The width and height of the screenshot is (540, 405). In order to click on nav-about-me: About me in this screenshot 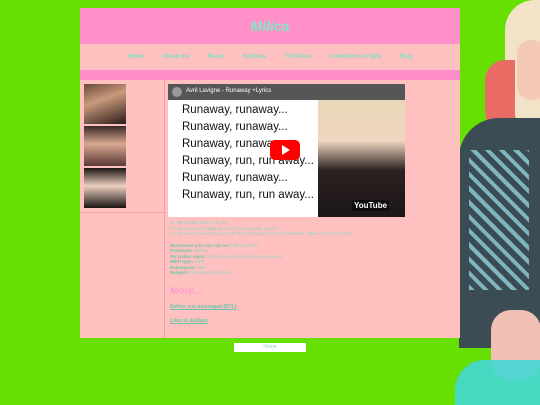, I will do `click(176, 57)`.